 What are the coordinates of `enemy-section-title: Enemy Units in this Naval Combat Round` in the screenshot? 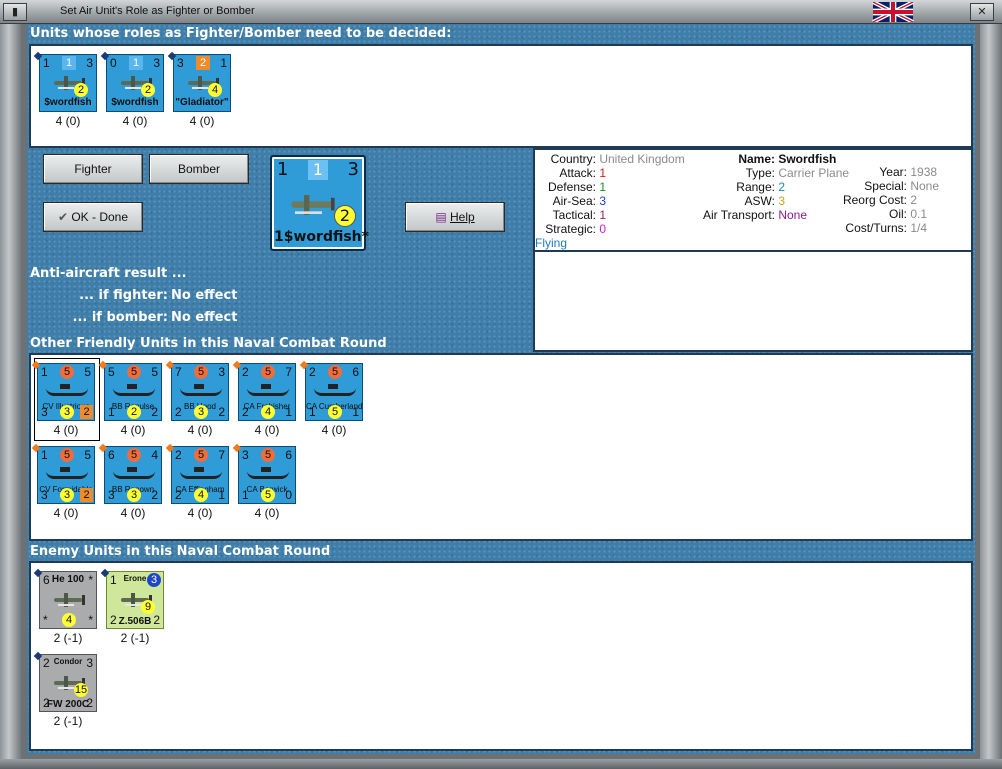 It's located at (180, 551).